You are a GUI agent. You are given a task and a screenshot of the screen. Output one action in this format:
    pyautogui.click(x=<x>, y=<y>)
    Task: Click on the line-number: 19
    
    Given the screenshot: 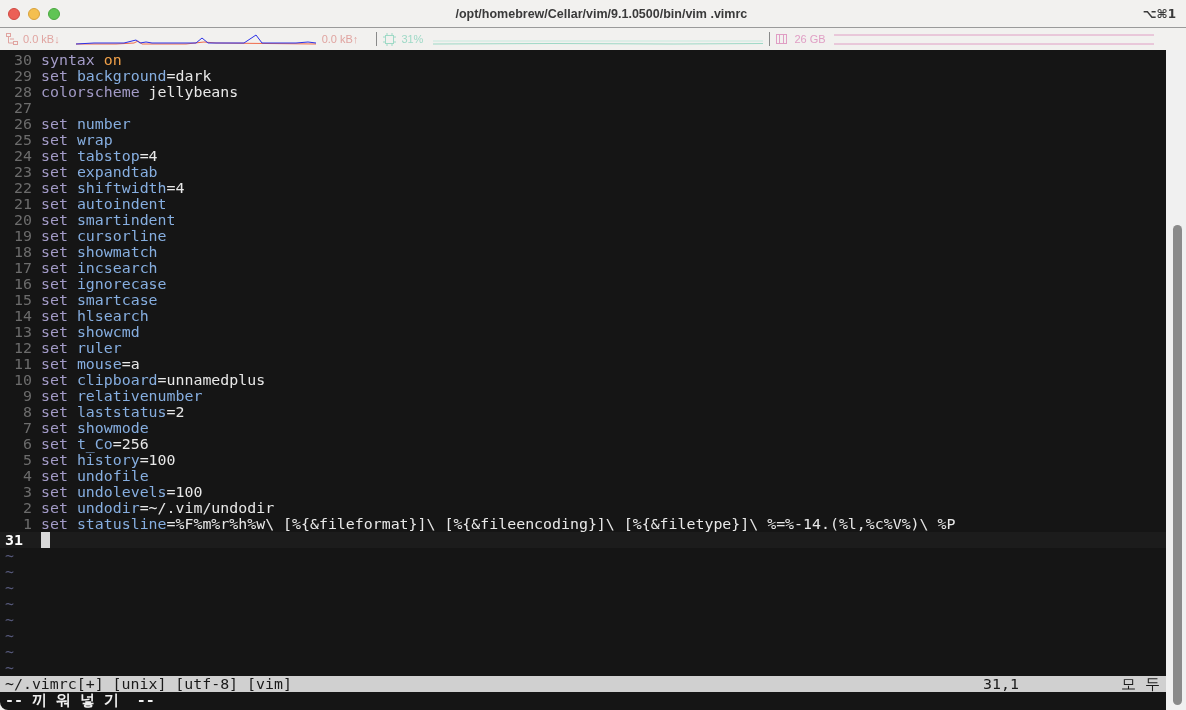 What is the action you would take?
    pyautogui.click(x=22, y=236)
    